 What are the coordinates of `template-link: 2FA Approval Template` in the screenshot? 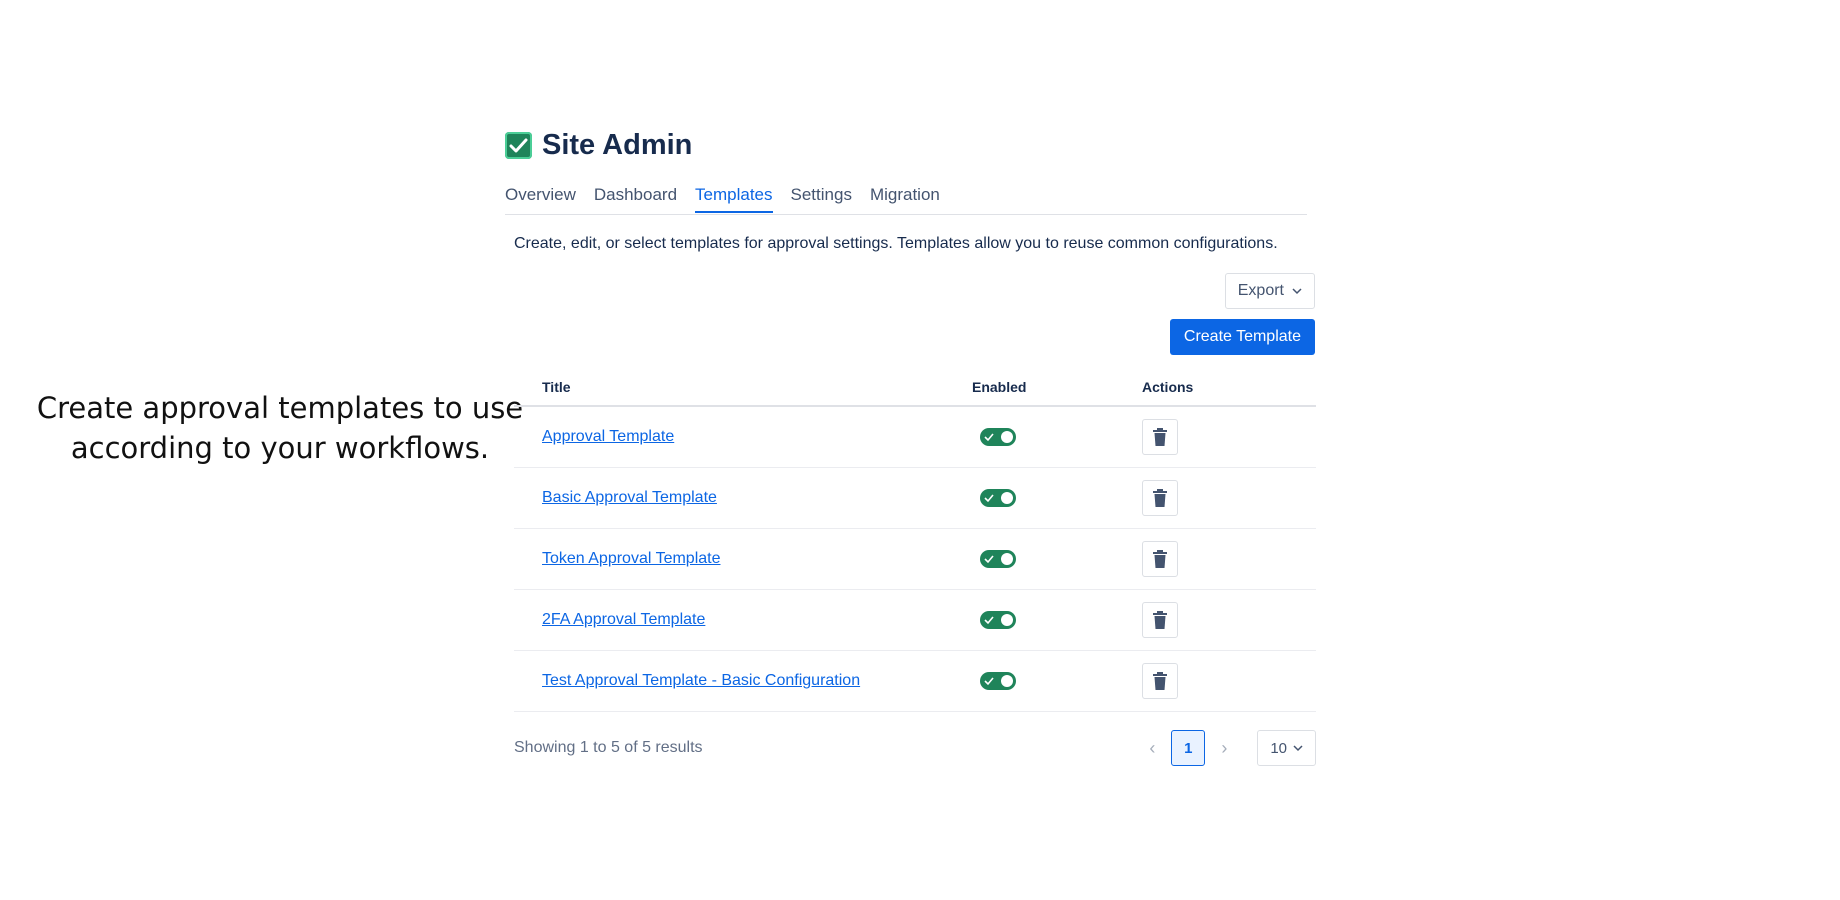 It's located at (623, 619).